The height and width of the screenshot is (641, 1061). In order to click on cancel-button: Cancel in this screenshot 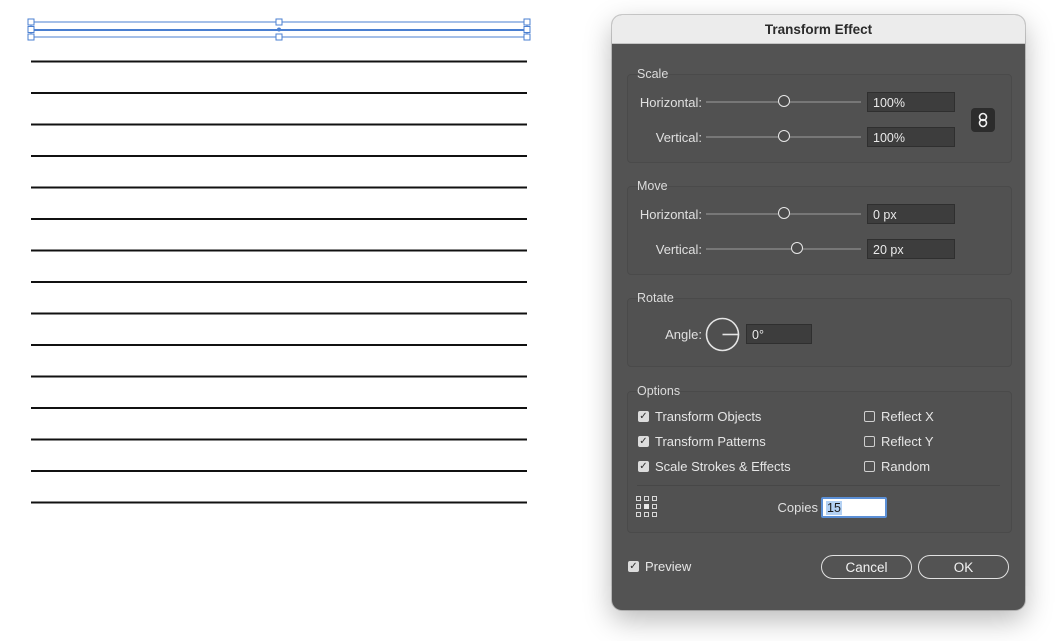, I will do `click(866, 567)`.